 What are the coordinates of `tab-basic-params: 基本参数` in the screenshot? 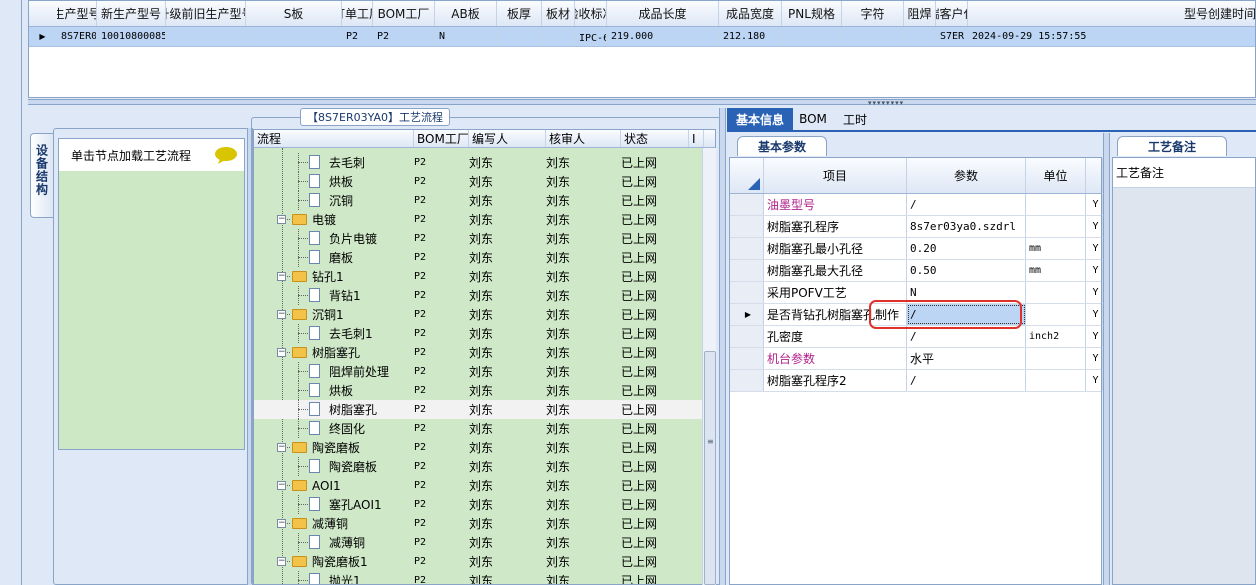 It's located at (782, 146).